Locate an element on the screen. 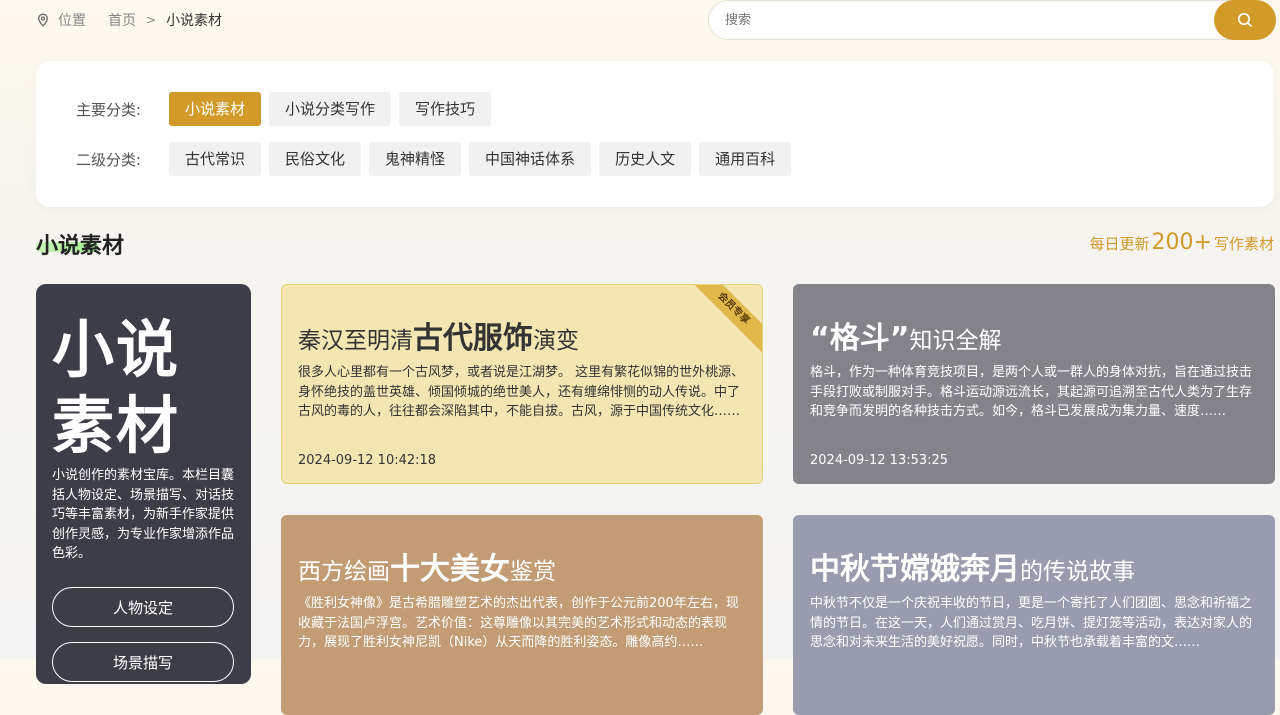 The image size is (1280, 715). primary-tag-writing-skills: 写作技巧 is located at coordinates (445, 109).